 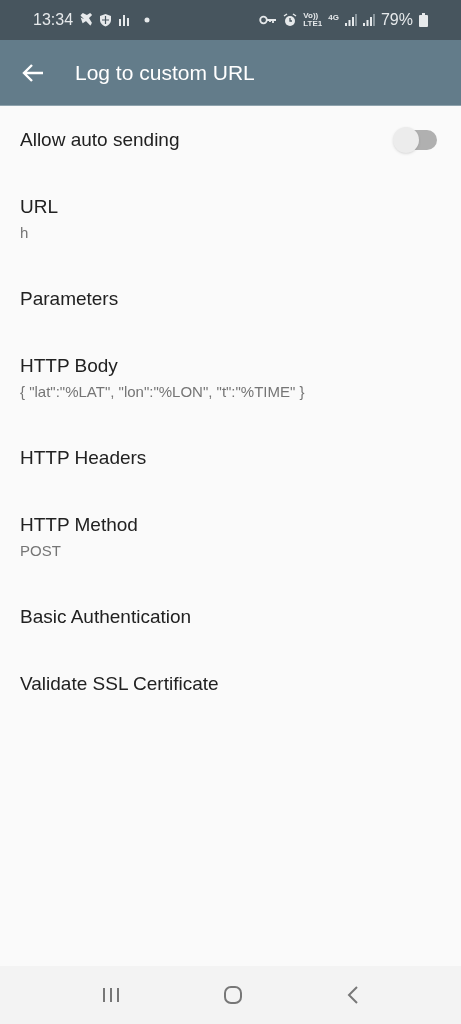 What do you see at coordinates (83, 457) in the screenshot?
I see `setting-title: HTTP Headers` at bounding box center [83, 457].